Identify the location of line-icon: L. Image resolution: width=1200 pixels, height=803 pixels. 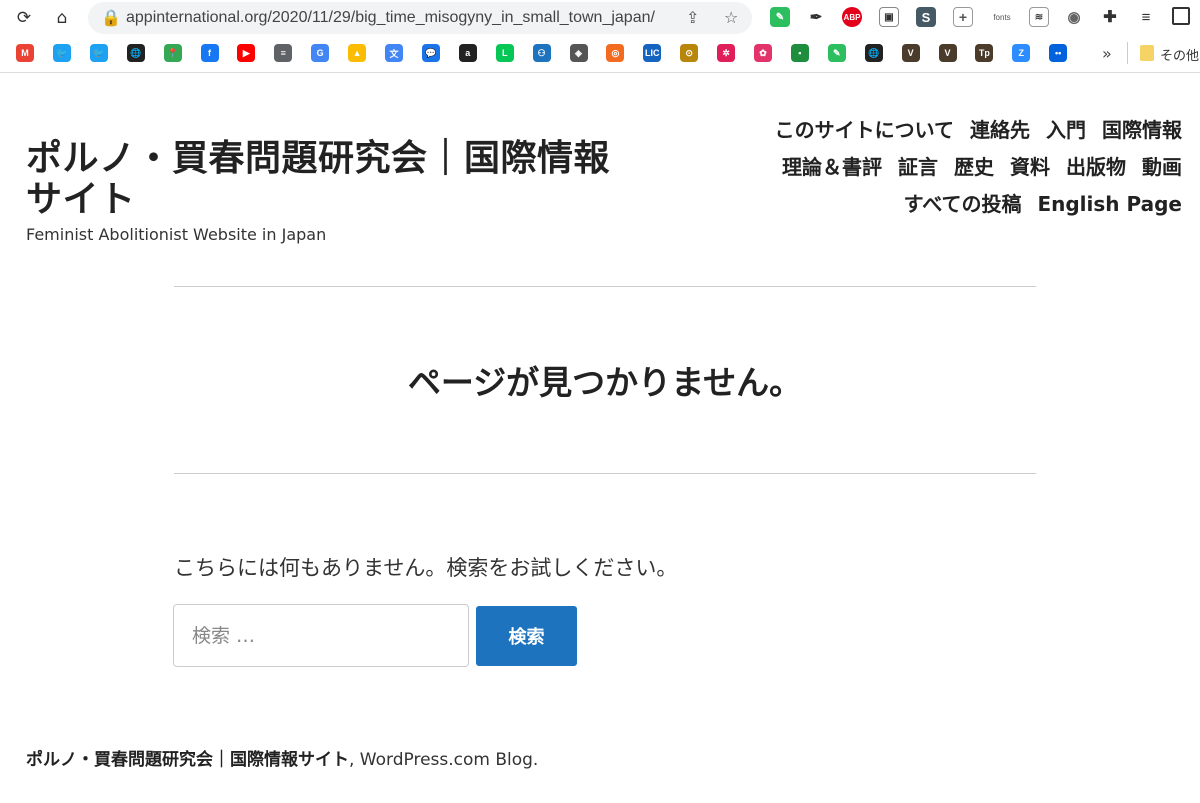
(504, 53).